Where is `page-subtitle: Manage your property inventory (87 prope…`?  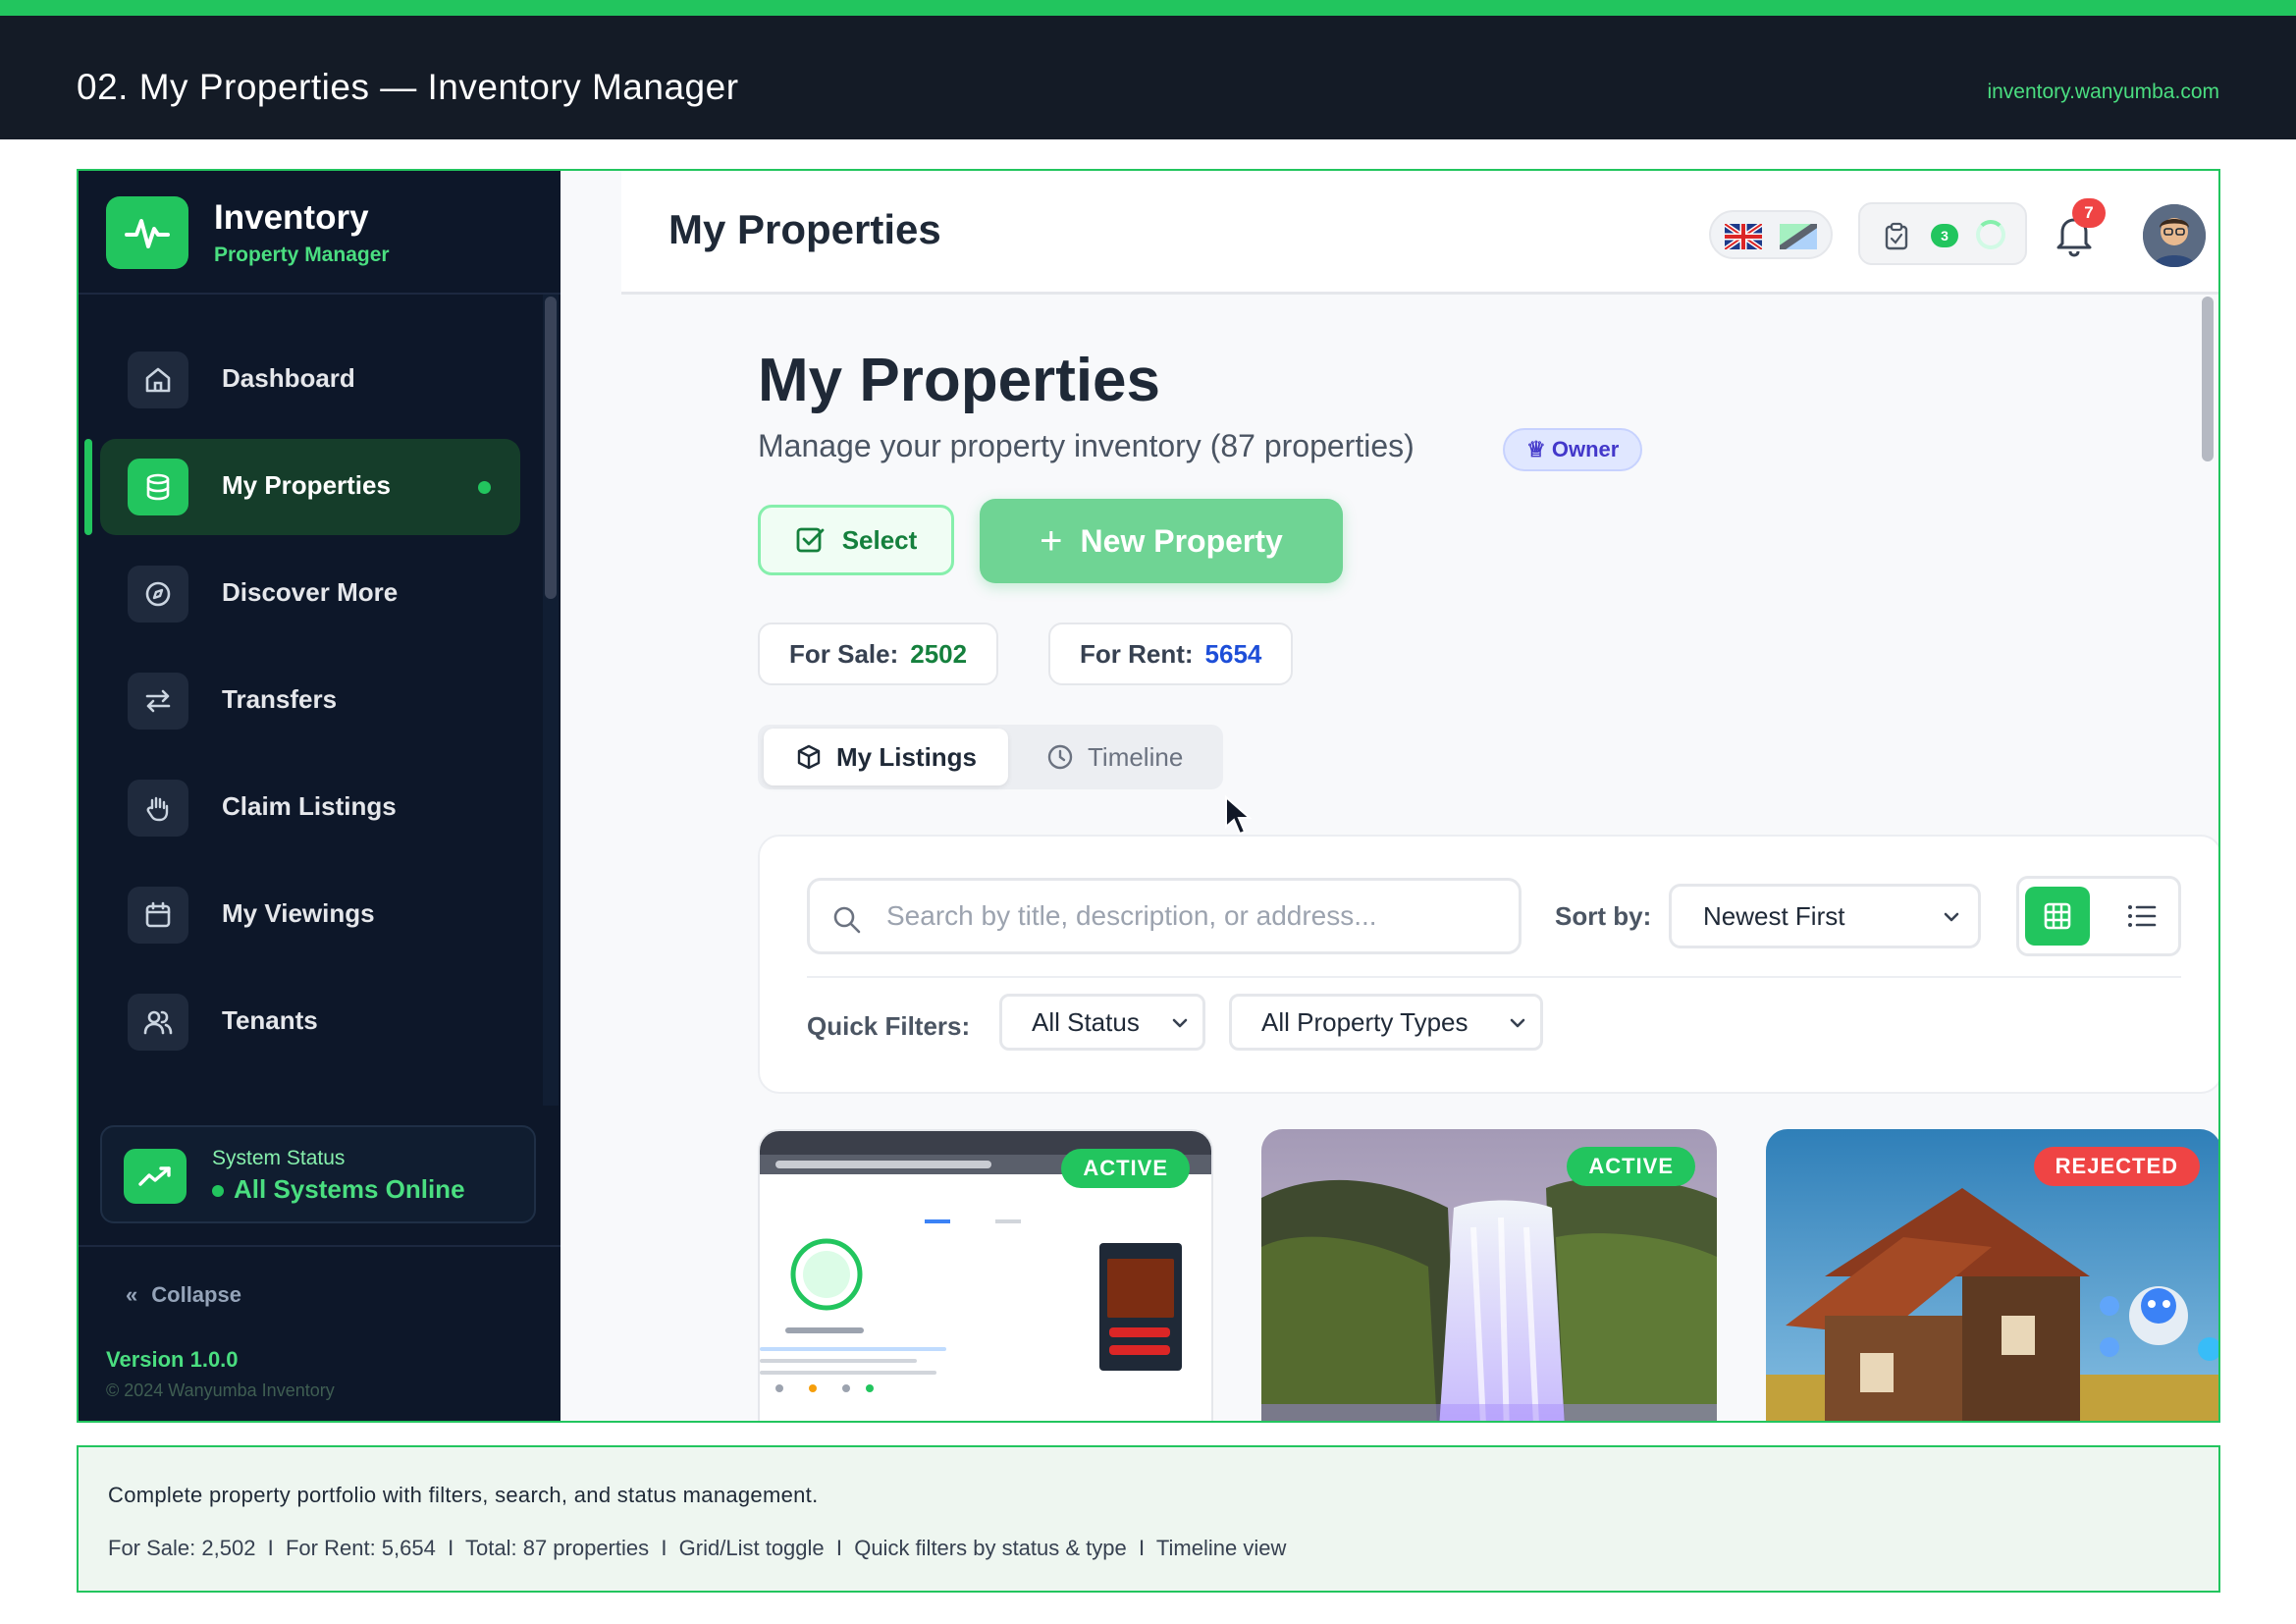 page-subtitle: Manage your property inventory (87 prope… is located at coordinates (1086, 445).